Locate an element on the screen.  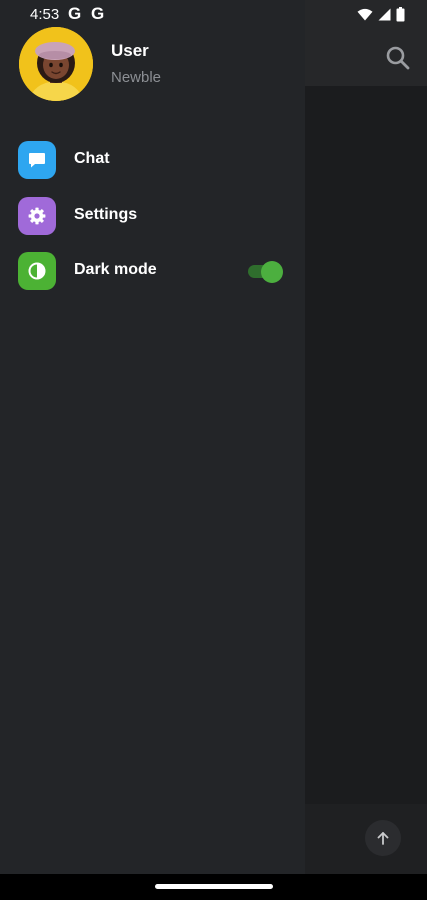
menu-item-label: Dark mode is located at coordinates (115, 269).